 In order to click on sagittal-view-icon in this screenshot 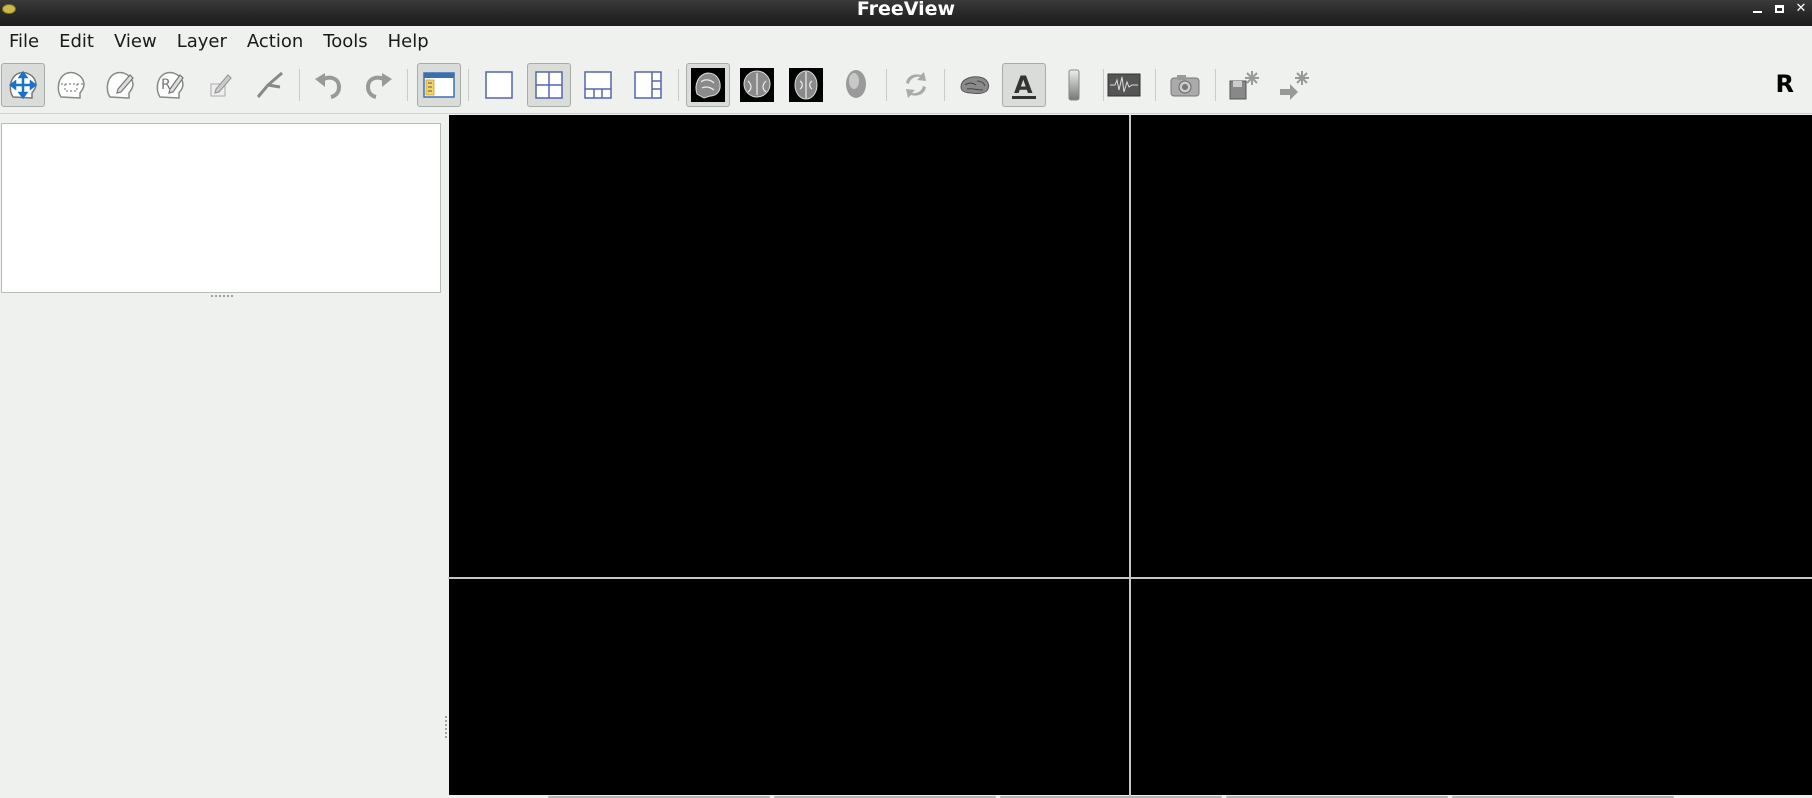, I will do `click(708, 85)`.